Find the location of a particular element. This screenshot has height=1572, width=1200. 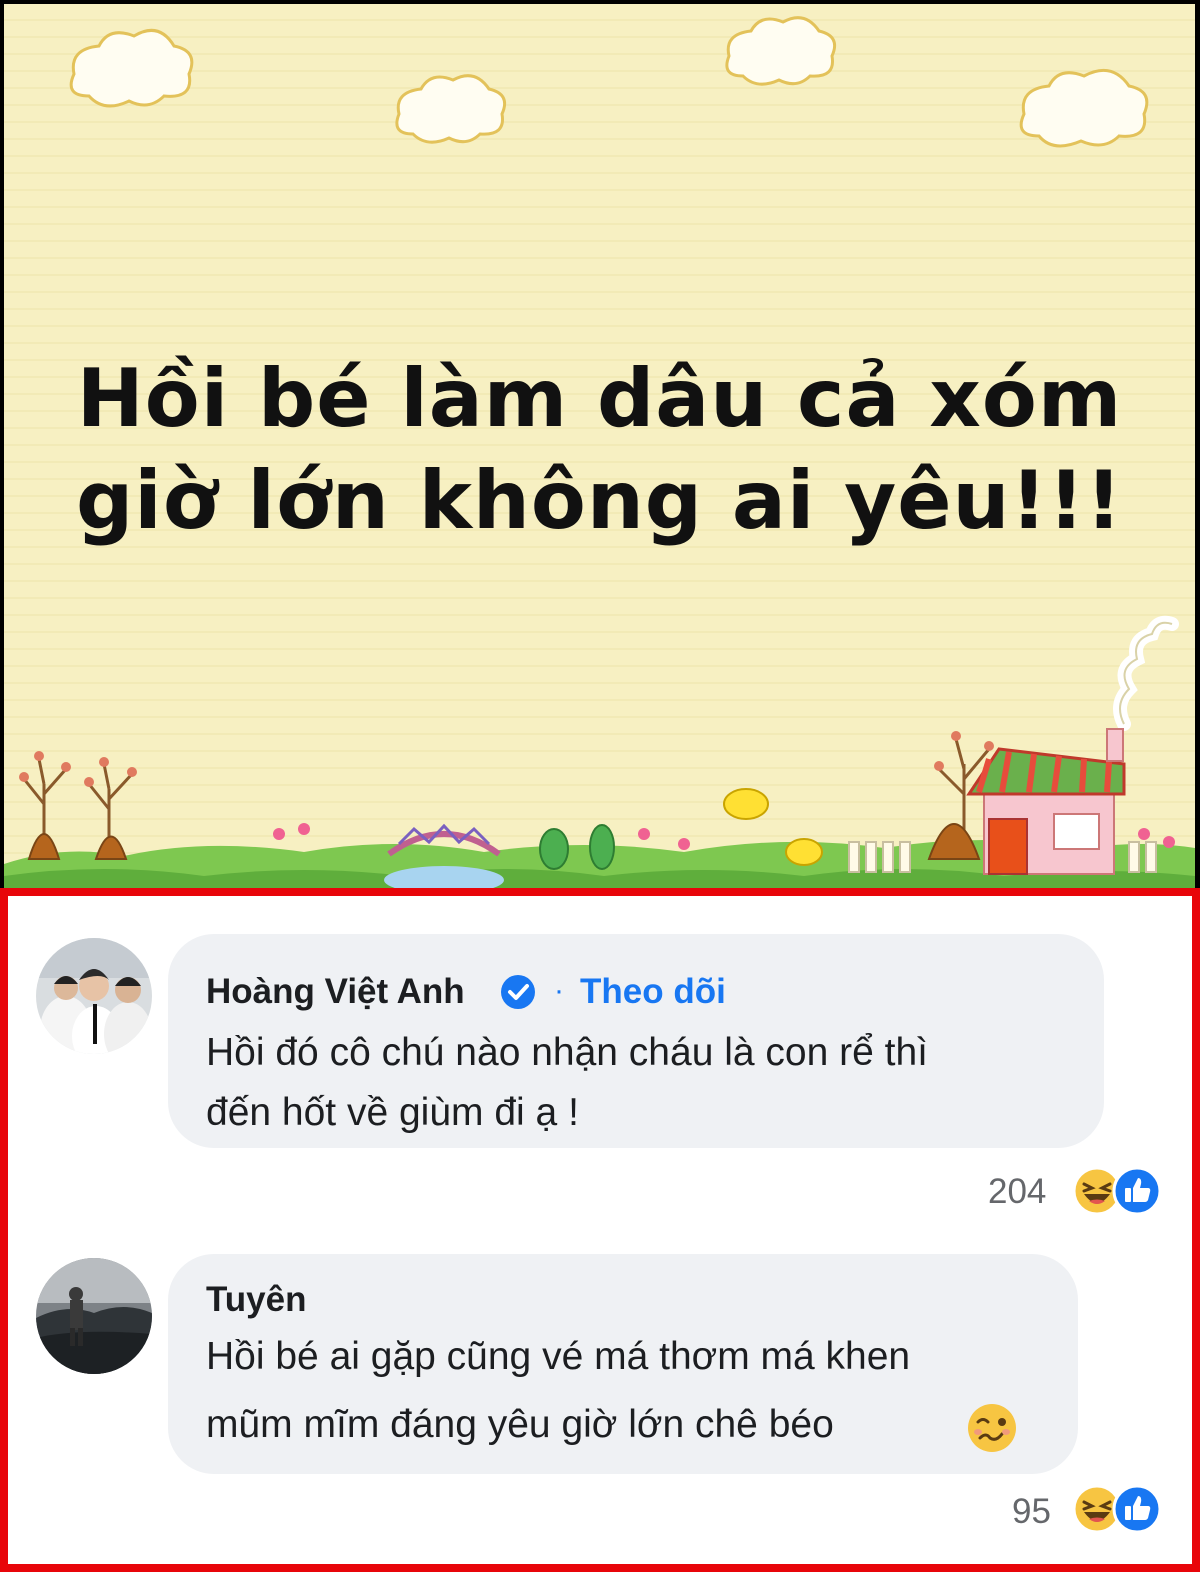

headline-line-1: Hồi bé làm dâu cả xóm is located at coordinates (599, 398).